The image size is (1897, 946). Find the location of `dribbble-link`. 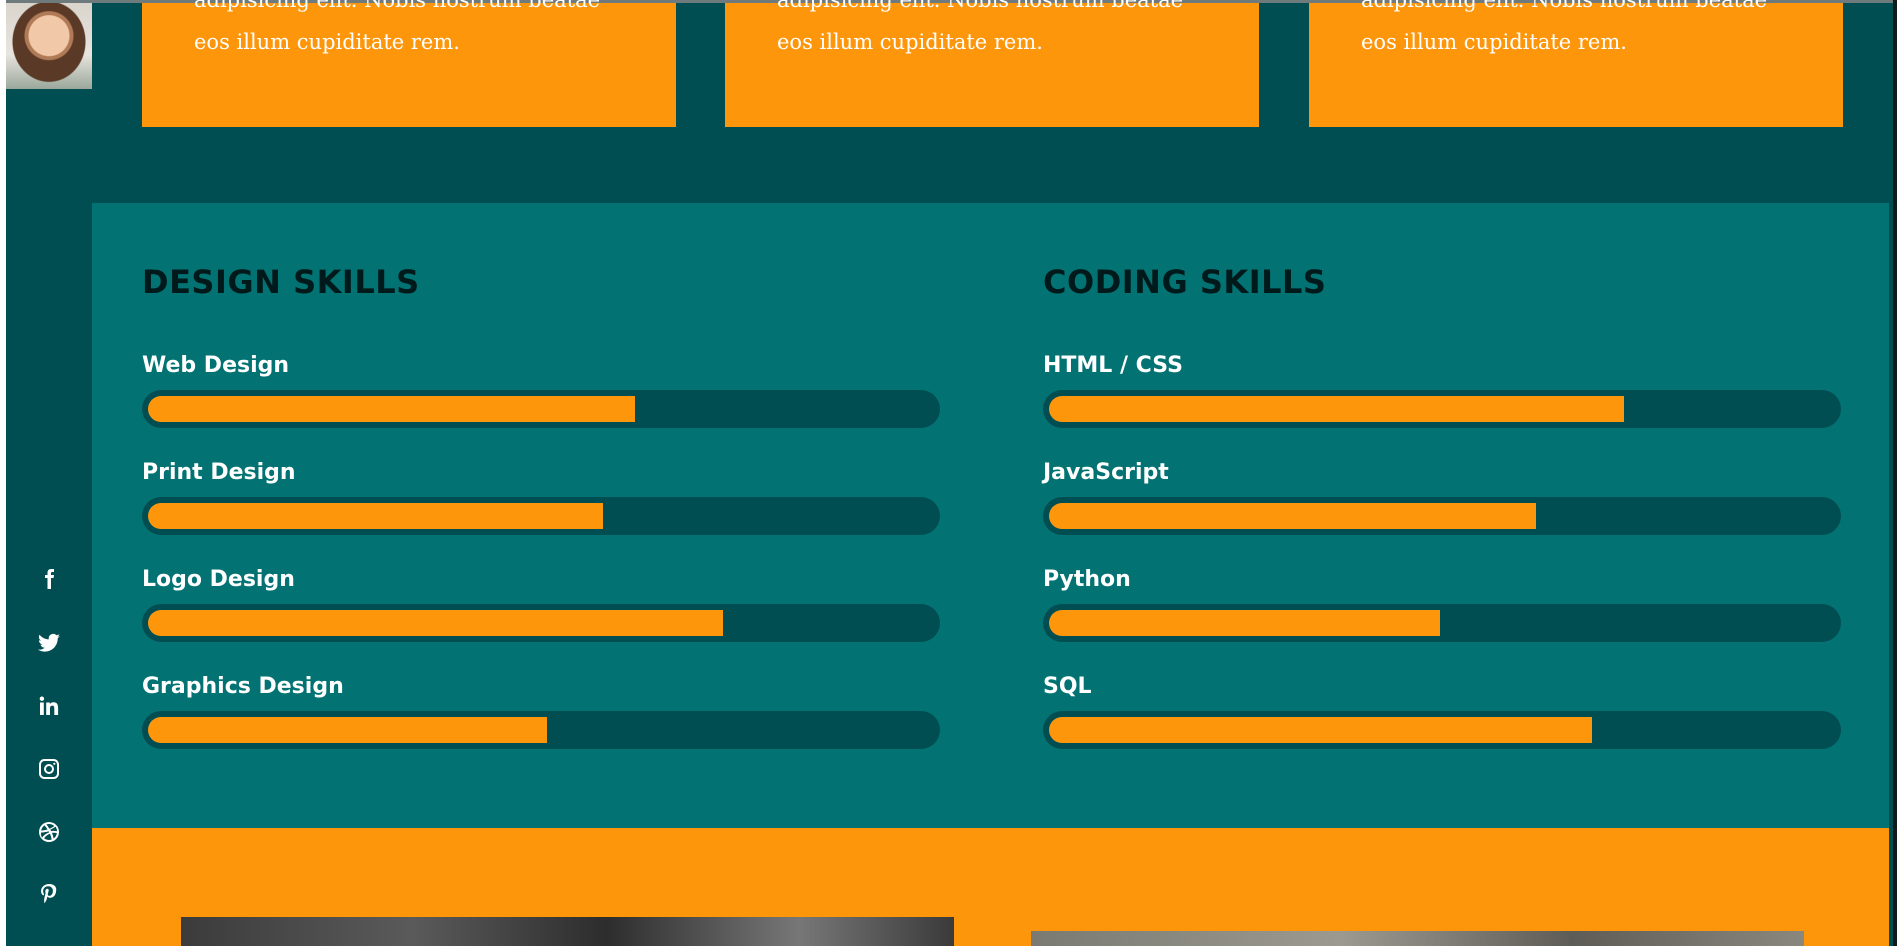

dribbble-link is located at coordinates (49, 832).